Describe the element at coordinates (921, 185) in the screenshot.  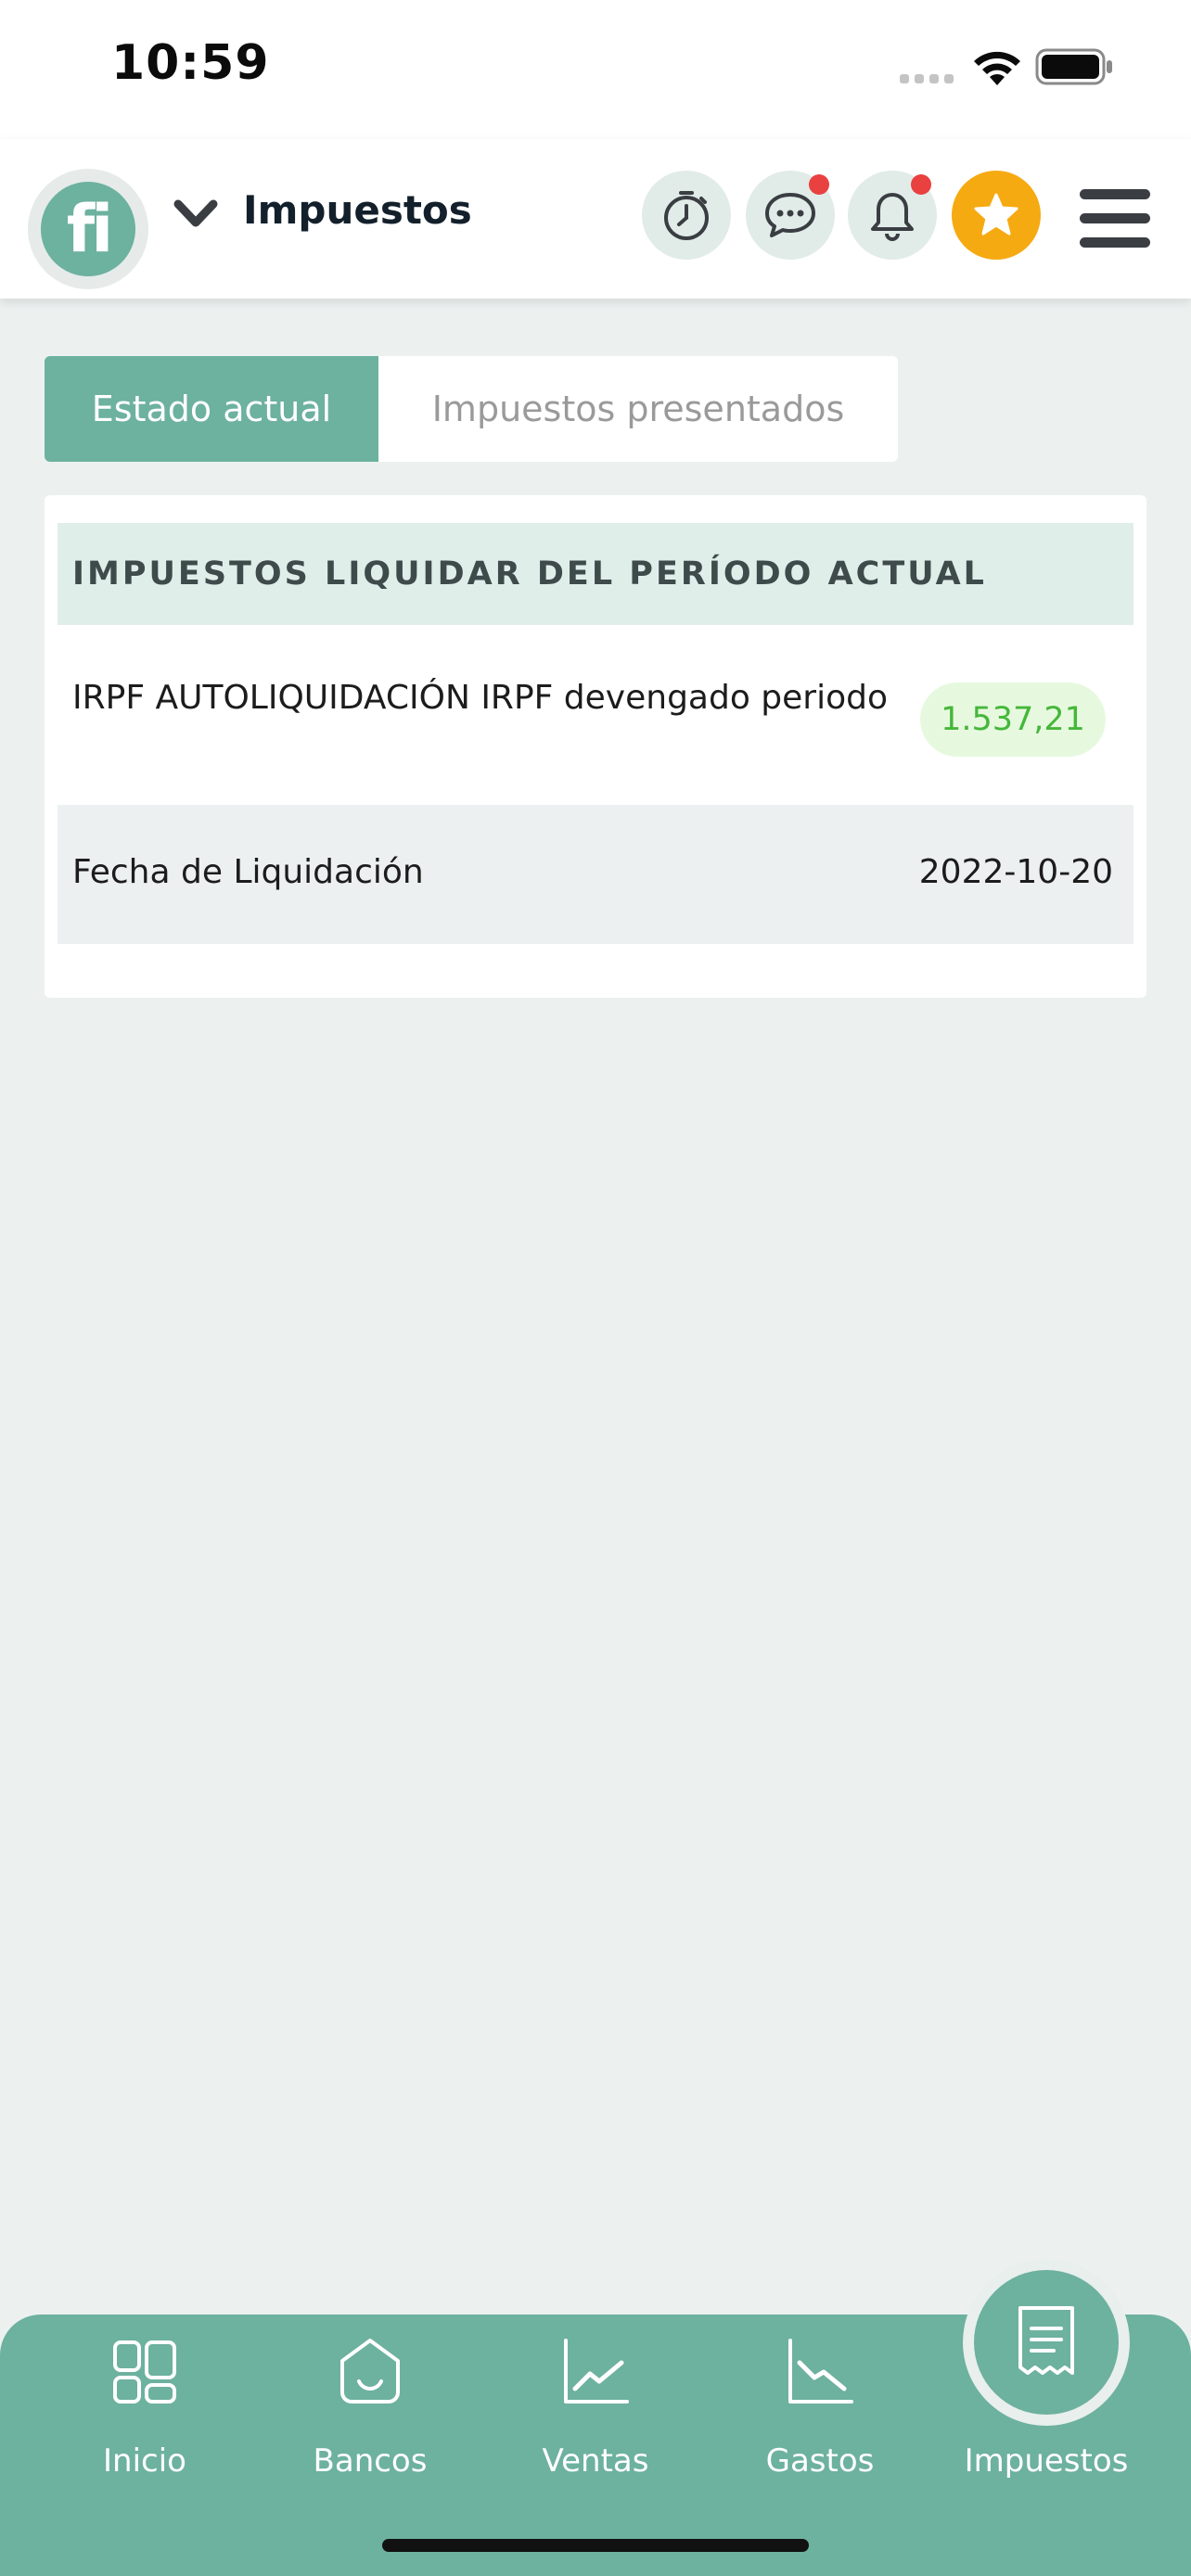
I see `notification-badge` at that location.